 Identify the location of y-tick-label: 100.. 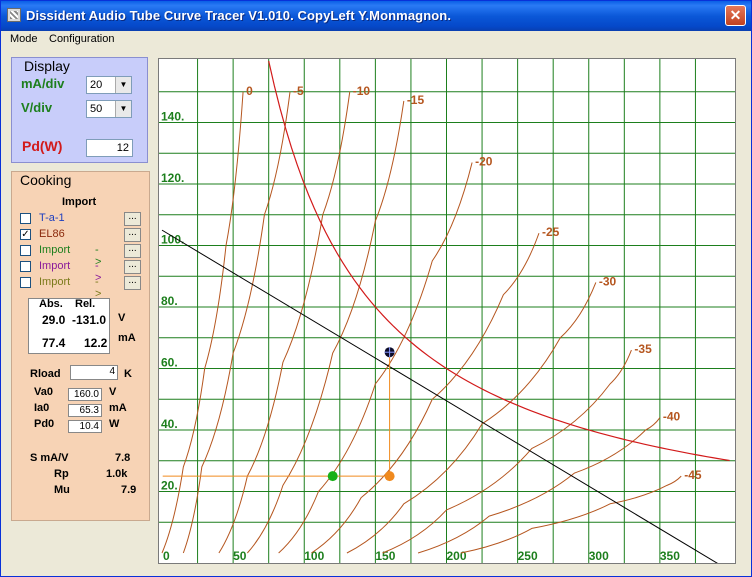
(172, 240).